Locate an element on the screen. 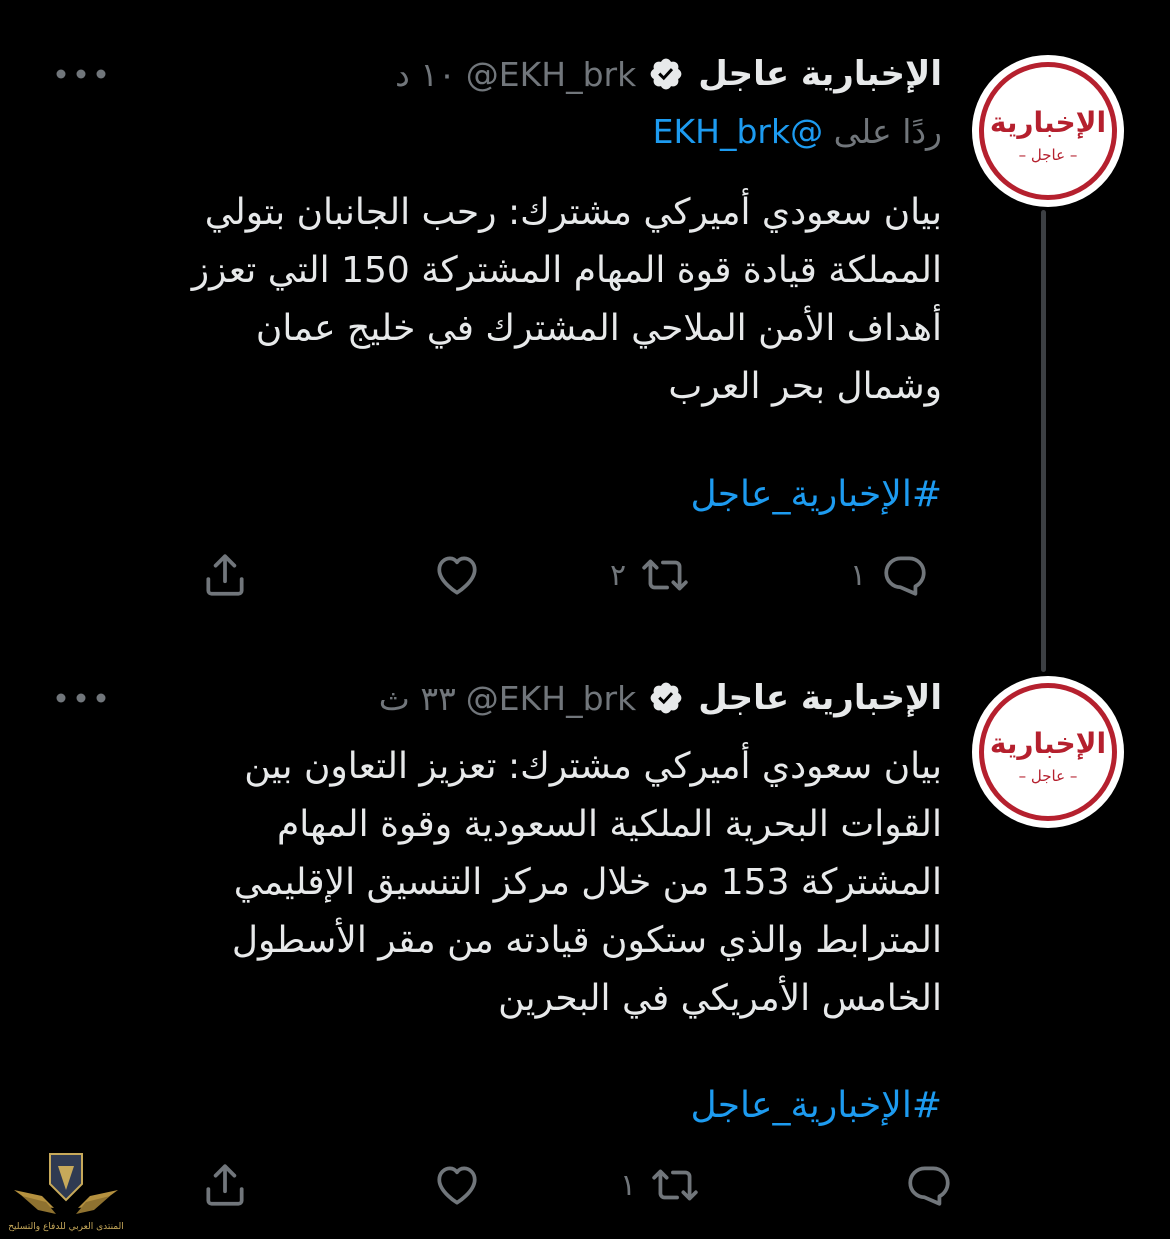 Image resolution: width=1170 pixels, height=1239 pixels. tweet-header: الإخبارية عاجل @EKH_brk ١٠ د is located at coordinates (668, 74).